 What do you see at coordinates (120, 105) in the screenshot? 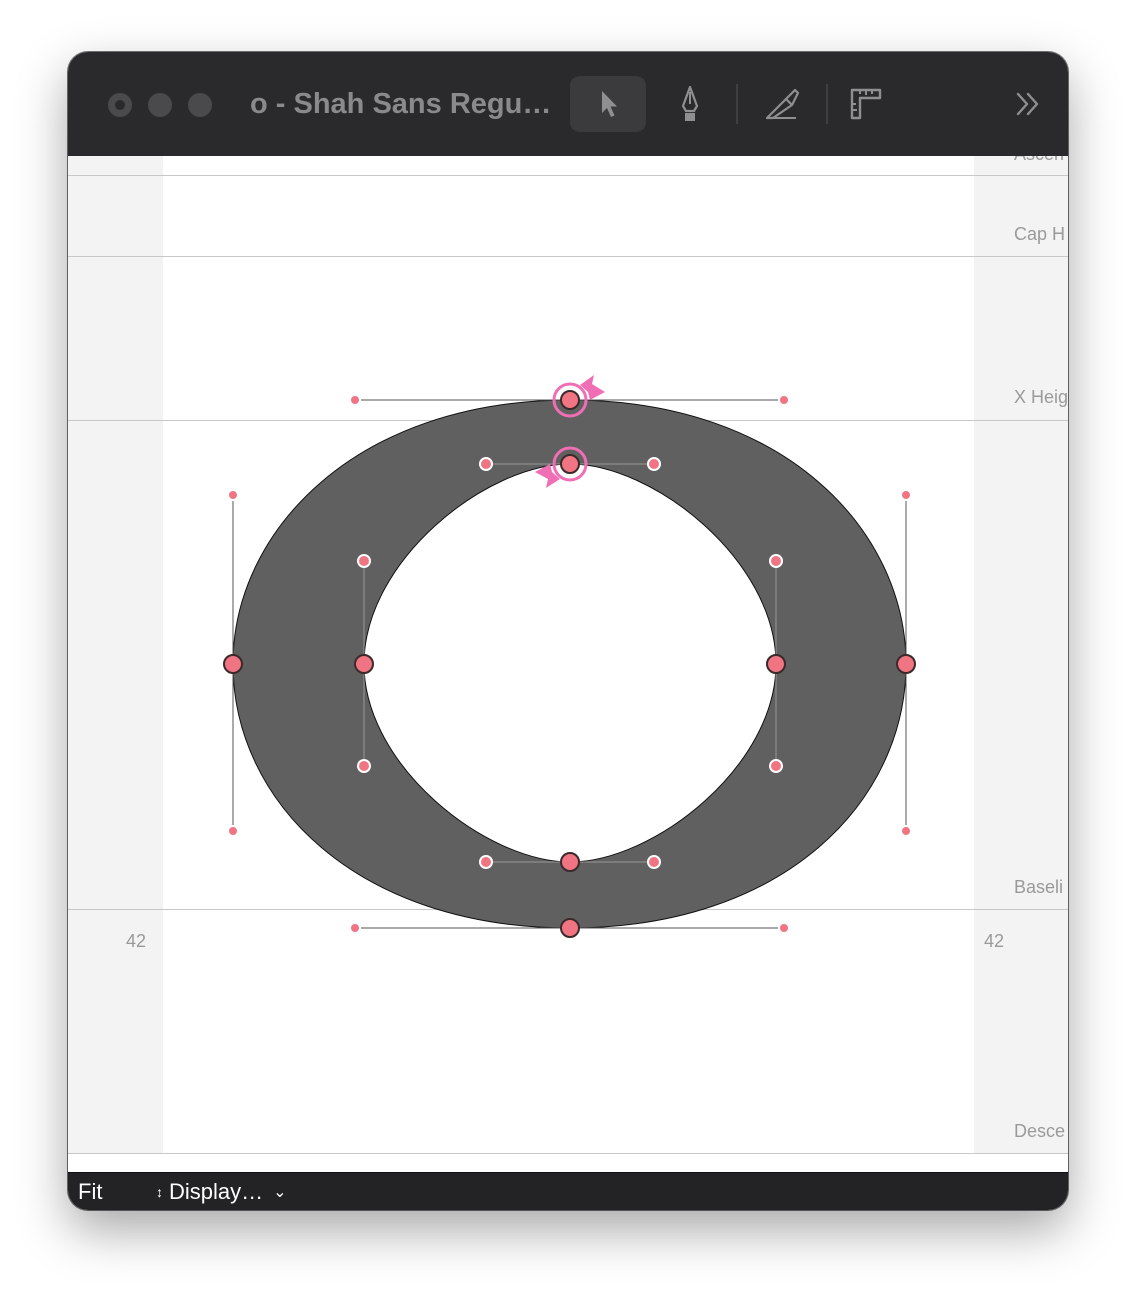
I see `close-button` at bounding box center [120, 105].